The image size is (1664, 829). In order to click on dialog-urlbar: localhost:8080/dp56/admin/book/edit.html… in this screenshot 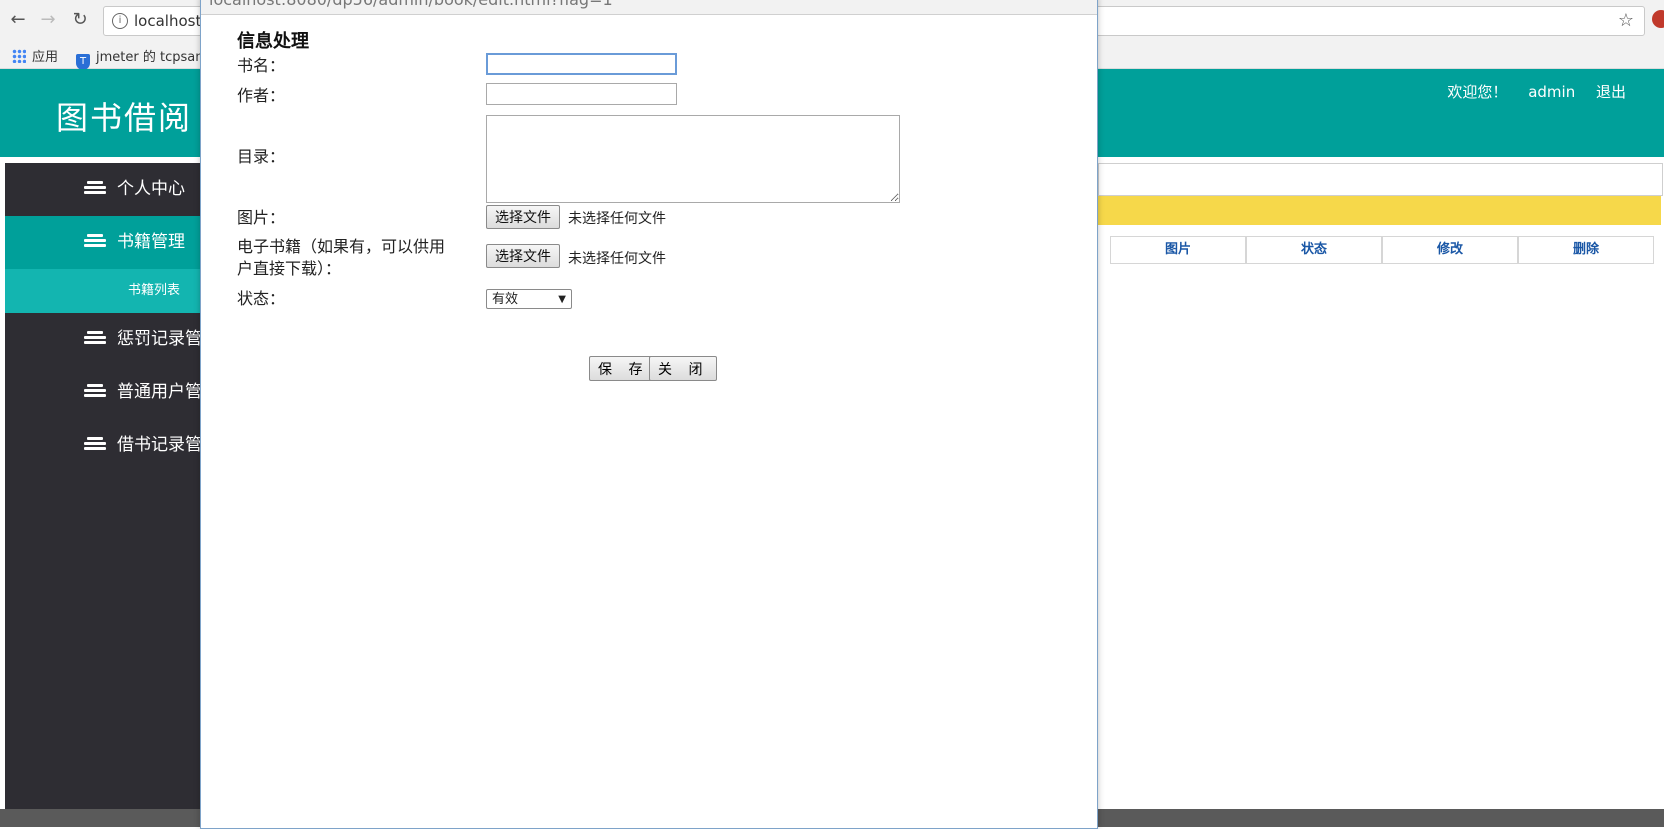, I will do `click(649, 7)`.